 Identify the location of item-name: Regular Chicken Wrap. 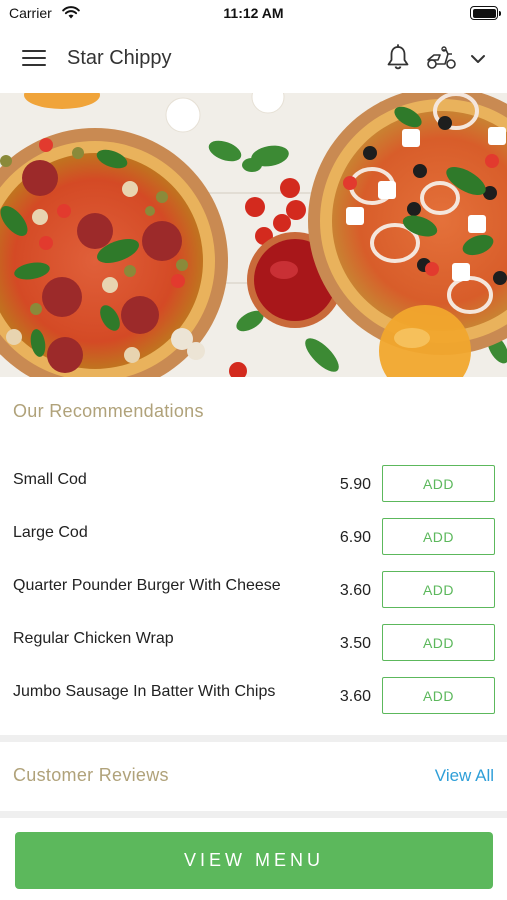
(93, 638).